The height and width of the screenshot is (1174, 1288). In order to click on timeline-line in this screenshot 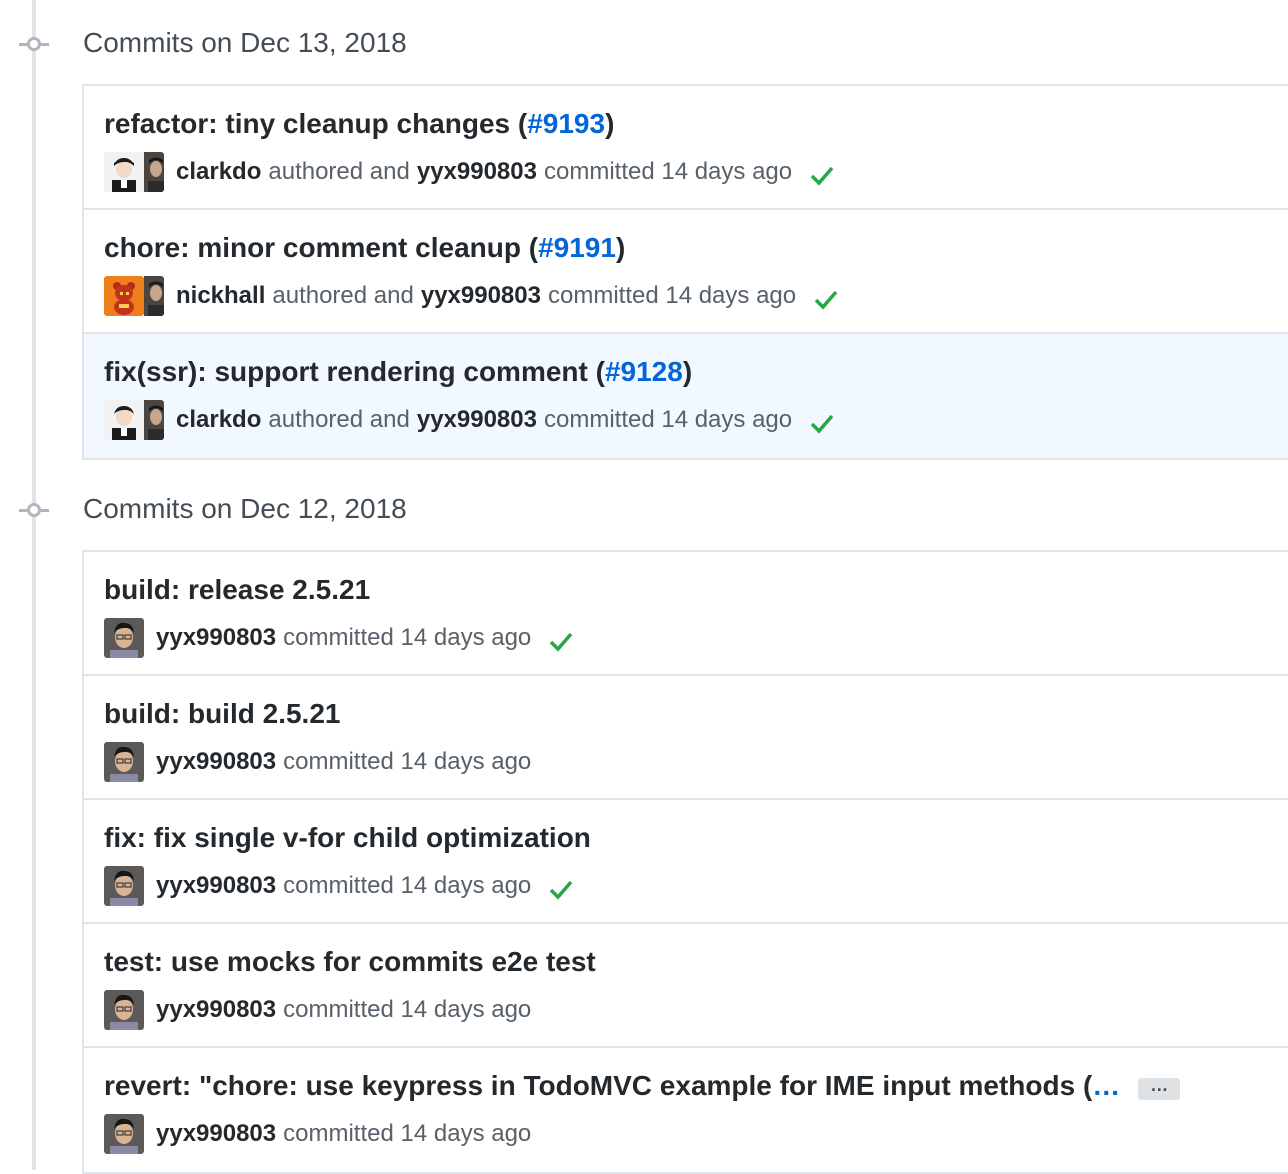, I will do `click(34, 585)`.